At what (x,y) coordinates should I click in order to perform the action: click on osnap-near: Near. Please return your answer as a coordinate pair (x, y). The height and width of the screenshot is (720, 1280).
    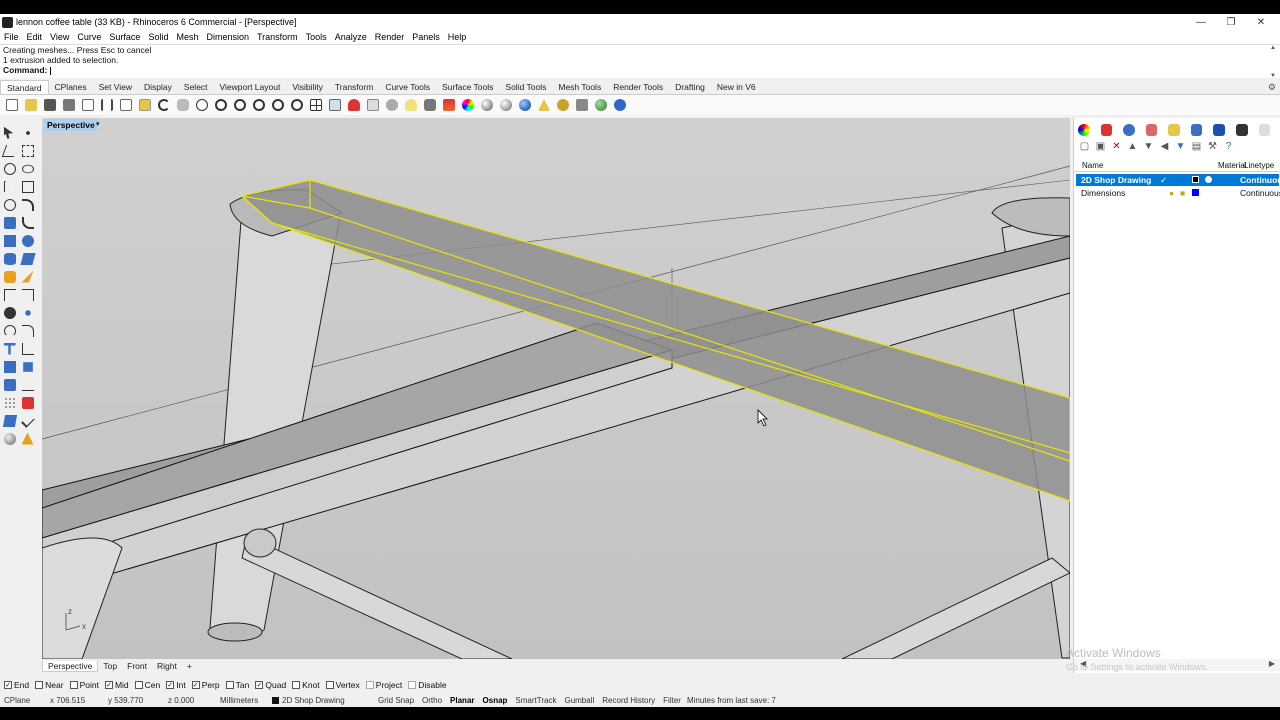
    Looking at the image, I should click on (49, 685).